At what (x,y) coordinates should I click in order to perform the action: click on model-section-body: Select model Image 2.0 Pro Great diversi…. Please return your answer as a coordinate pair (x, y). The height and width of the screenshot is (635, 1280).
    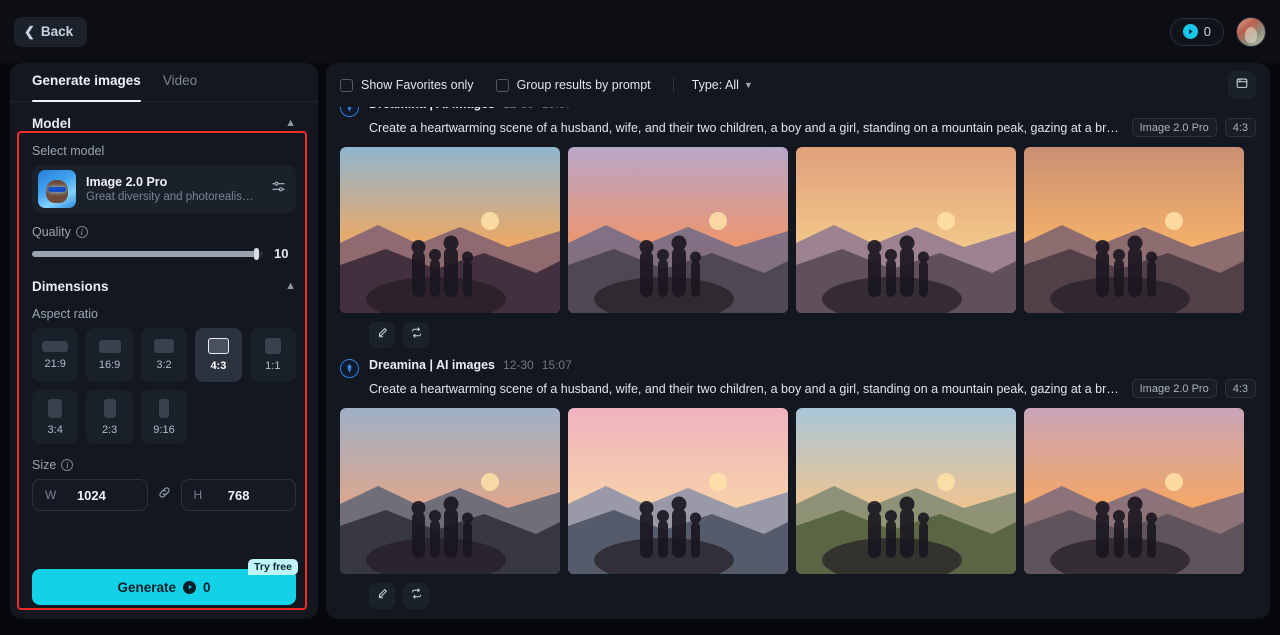
    Looking at the image, I should click on (164, 202).